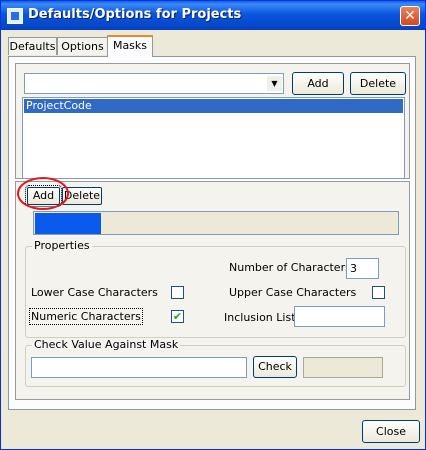  I want to click on check-value-group: Check Value Against Mask Check, so click(215, 362).